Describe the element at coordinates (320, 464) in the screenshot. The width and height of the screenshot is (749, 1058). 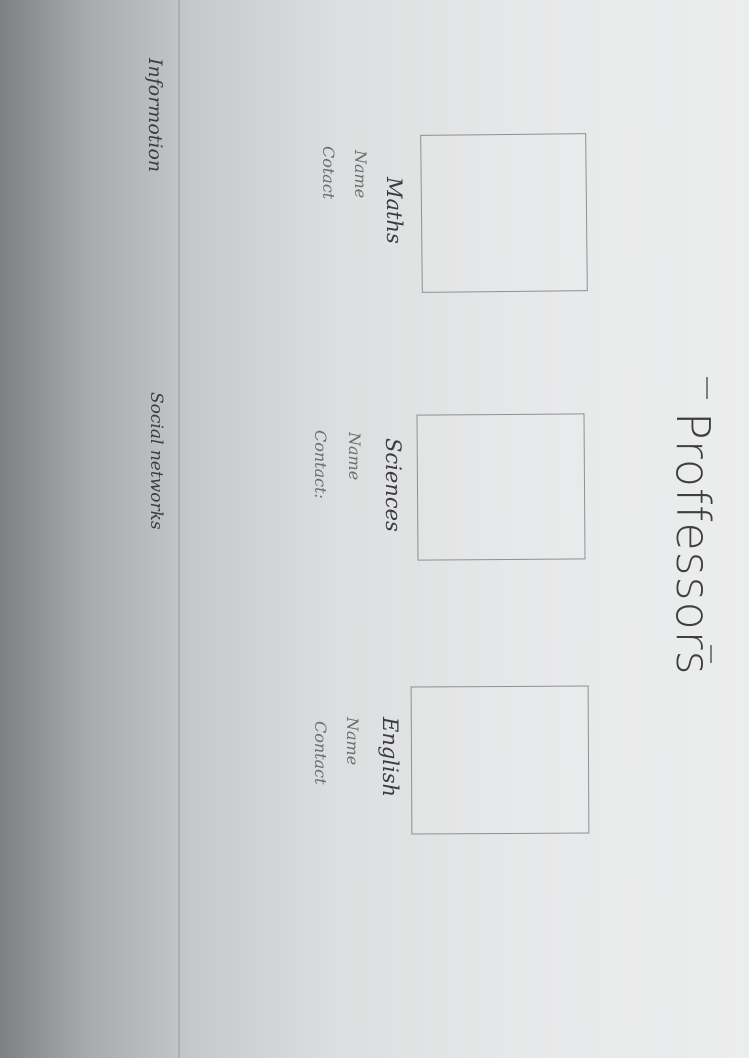
I see `card-contact-label-sciences: Contact:` at that location.